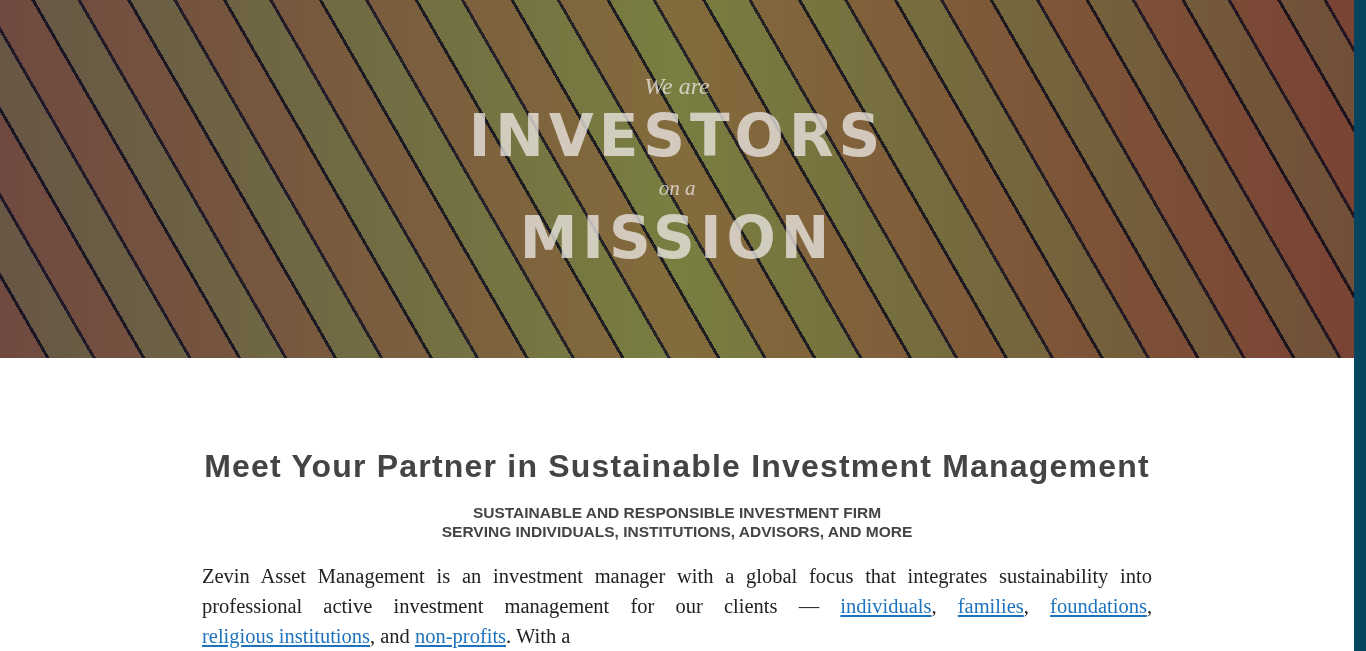 This screenshot has width=1366, height=651. Describe the element at coordinates (286, 636) in the screenshot. I see `paragraph-link: religious institutions` at that location.